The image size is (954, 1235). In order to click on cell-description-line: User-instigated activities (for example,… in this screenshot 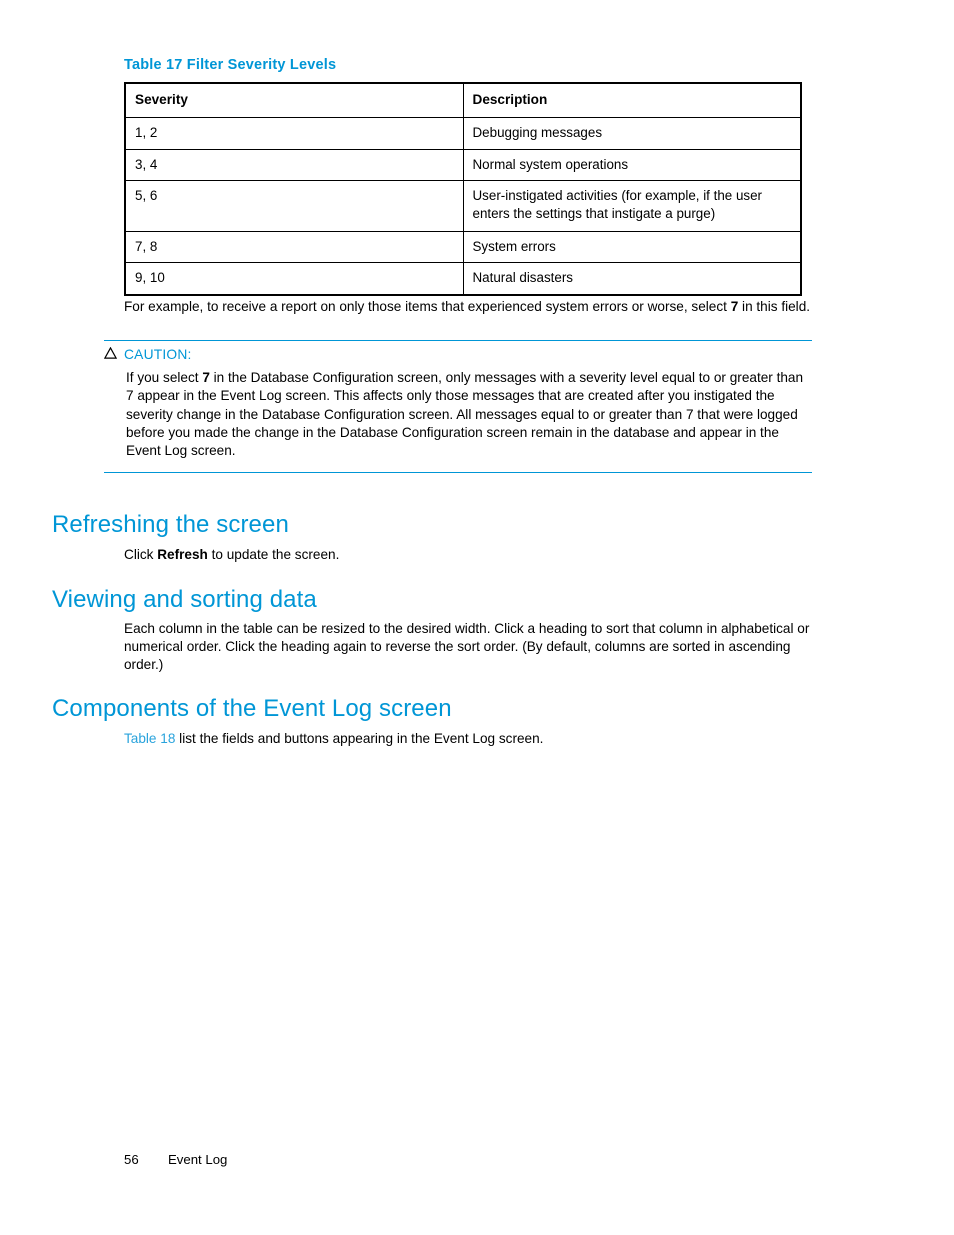, I will do `click(617, 196)`.